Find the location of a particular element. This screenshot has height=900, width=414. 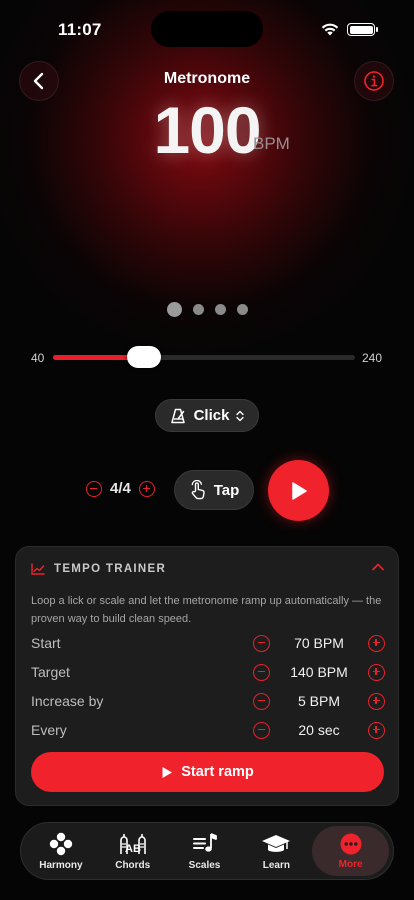

chevron-updown-icon is located at coordinates (240, 415).